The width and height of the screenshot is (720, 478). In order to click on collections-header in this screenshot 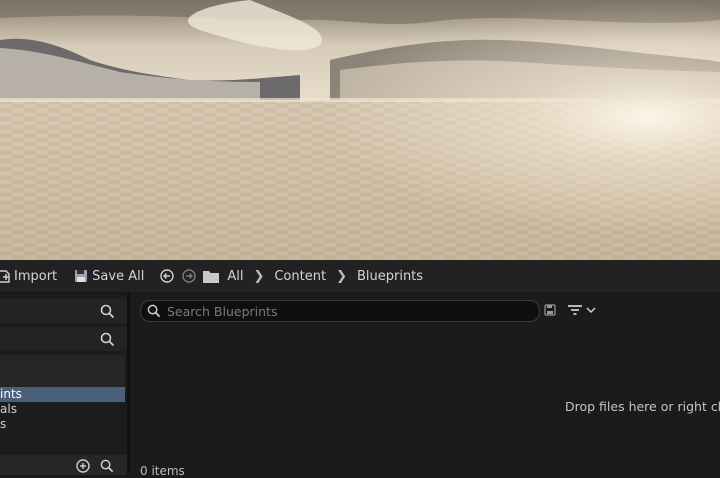, I will do `click(63, 465)`.